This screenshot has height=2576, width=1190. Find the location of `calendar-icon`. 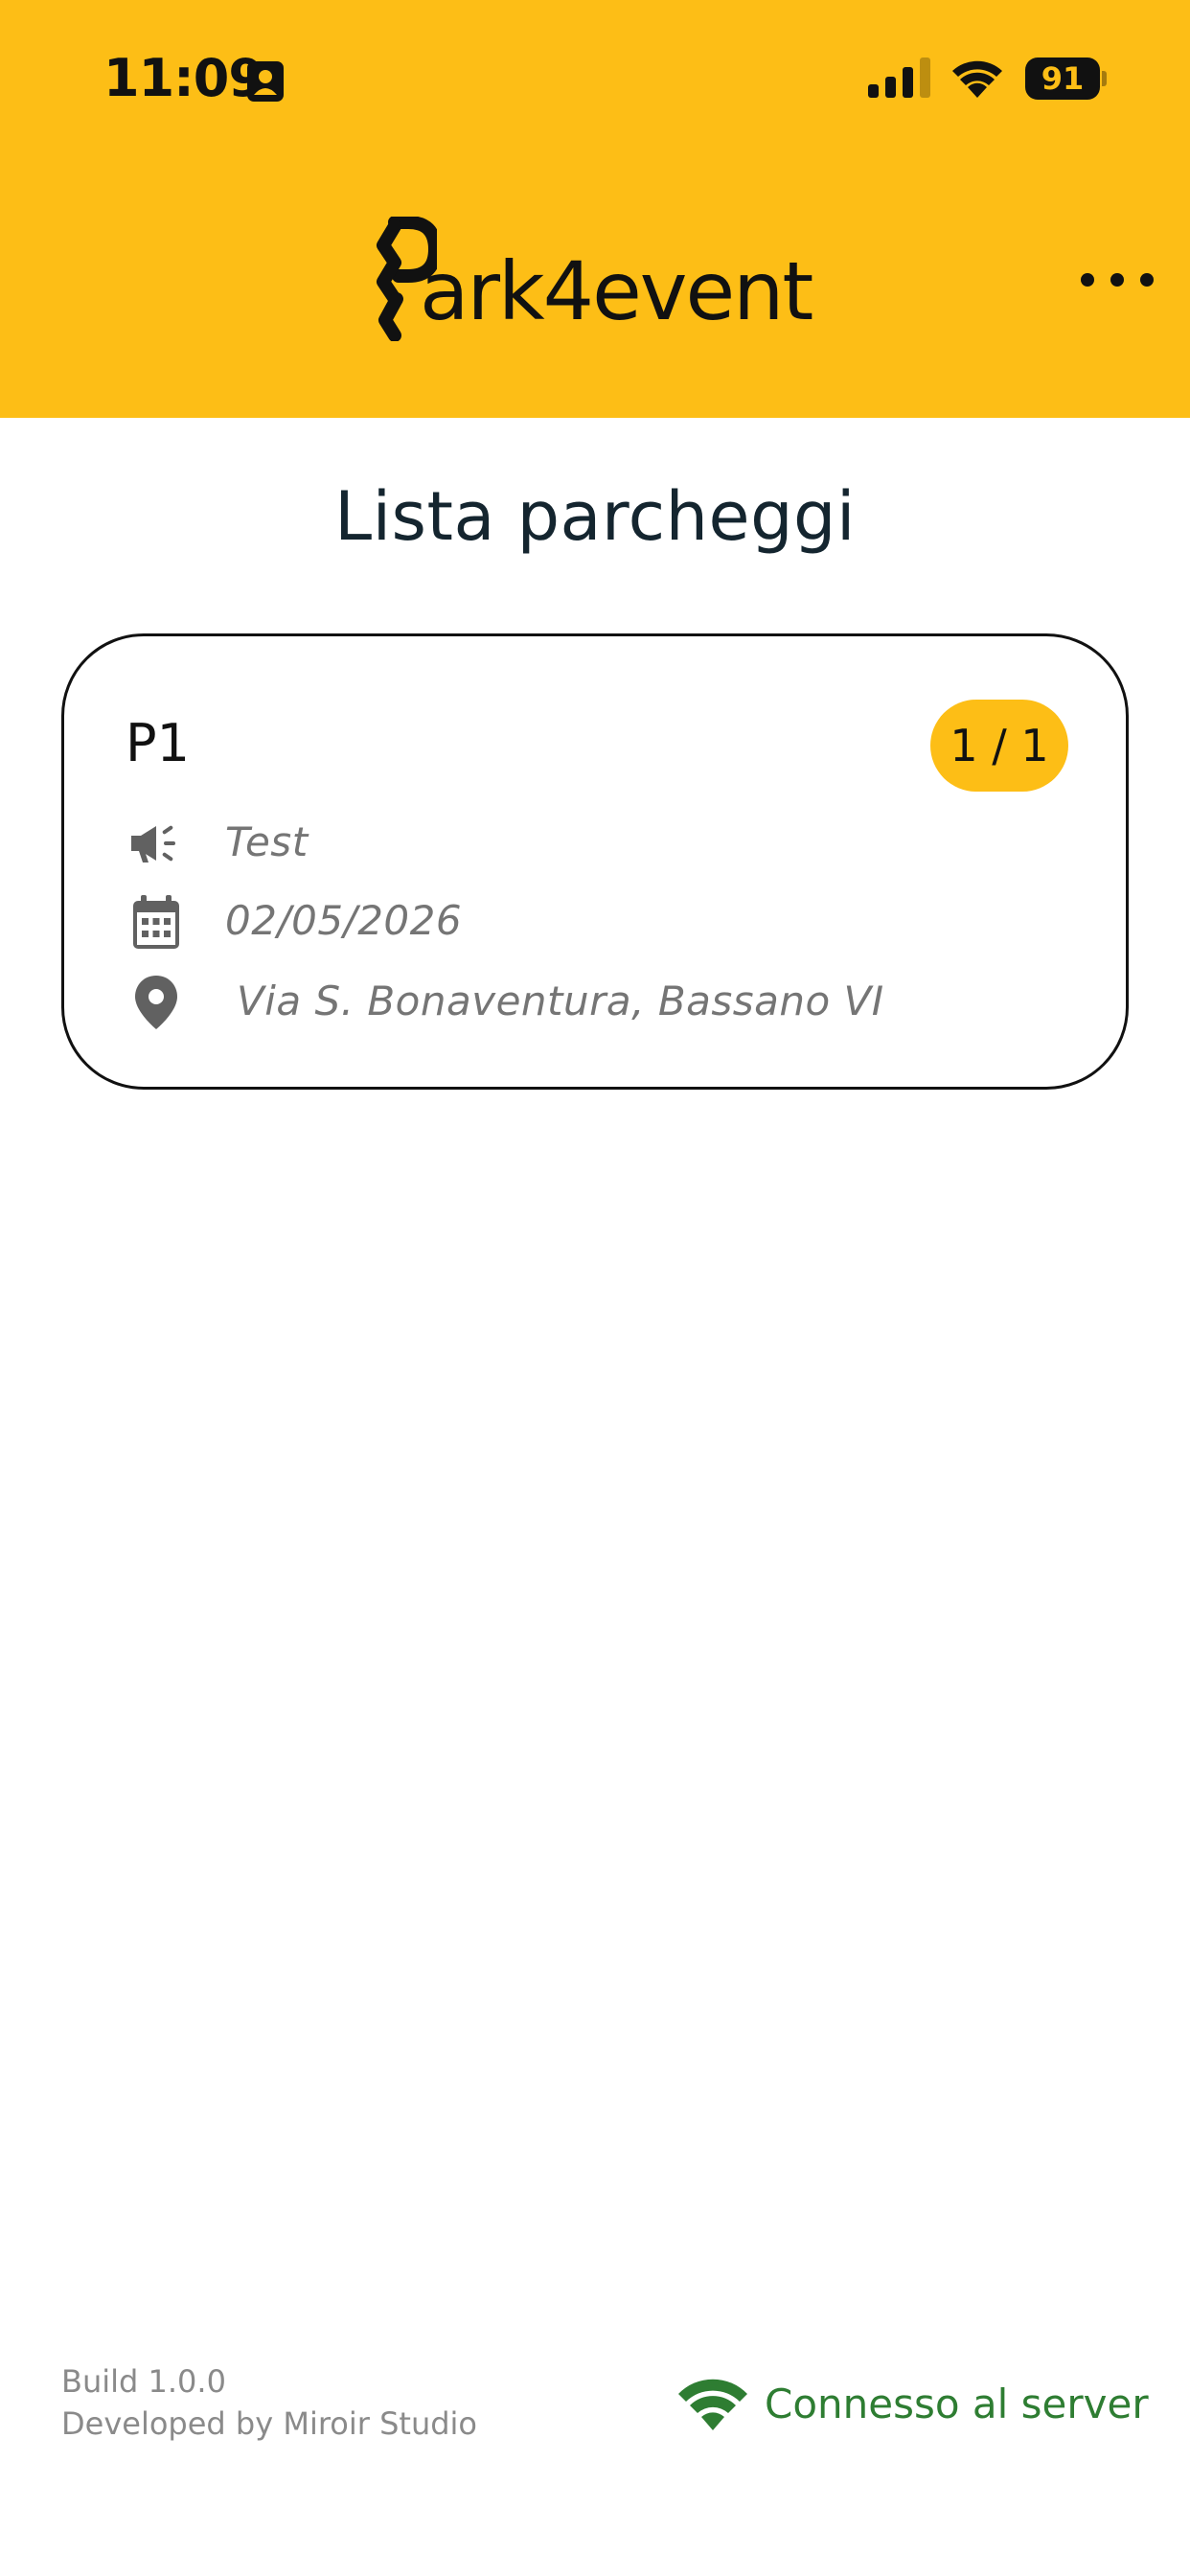

calendar-icon is located at coordinates (156, 922).